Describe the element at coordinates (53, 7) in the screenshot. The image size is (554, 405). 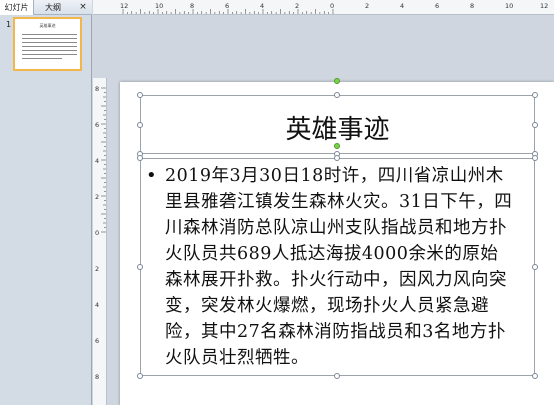
I see `tab-outline: 大纲` at that location.